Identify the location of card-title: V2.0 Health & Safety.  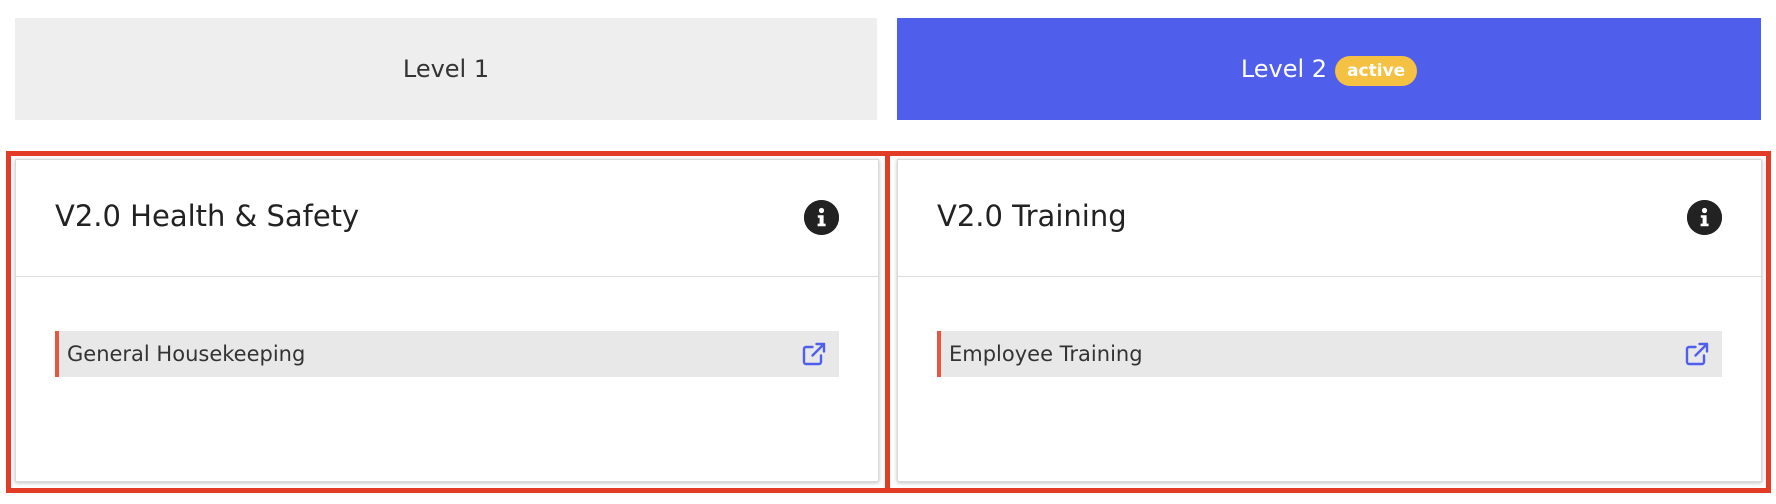
(207, 216).